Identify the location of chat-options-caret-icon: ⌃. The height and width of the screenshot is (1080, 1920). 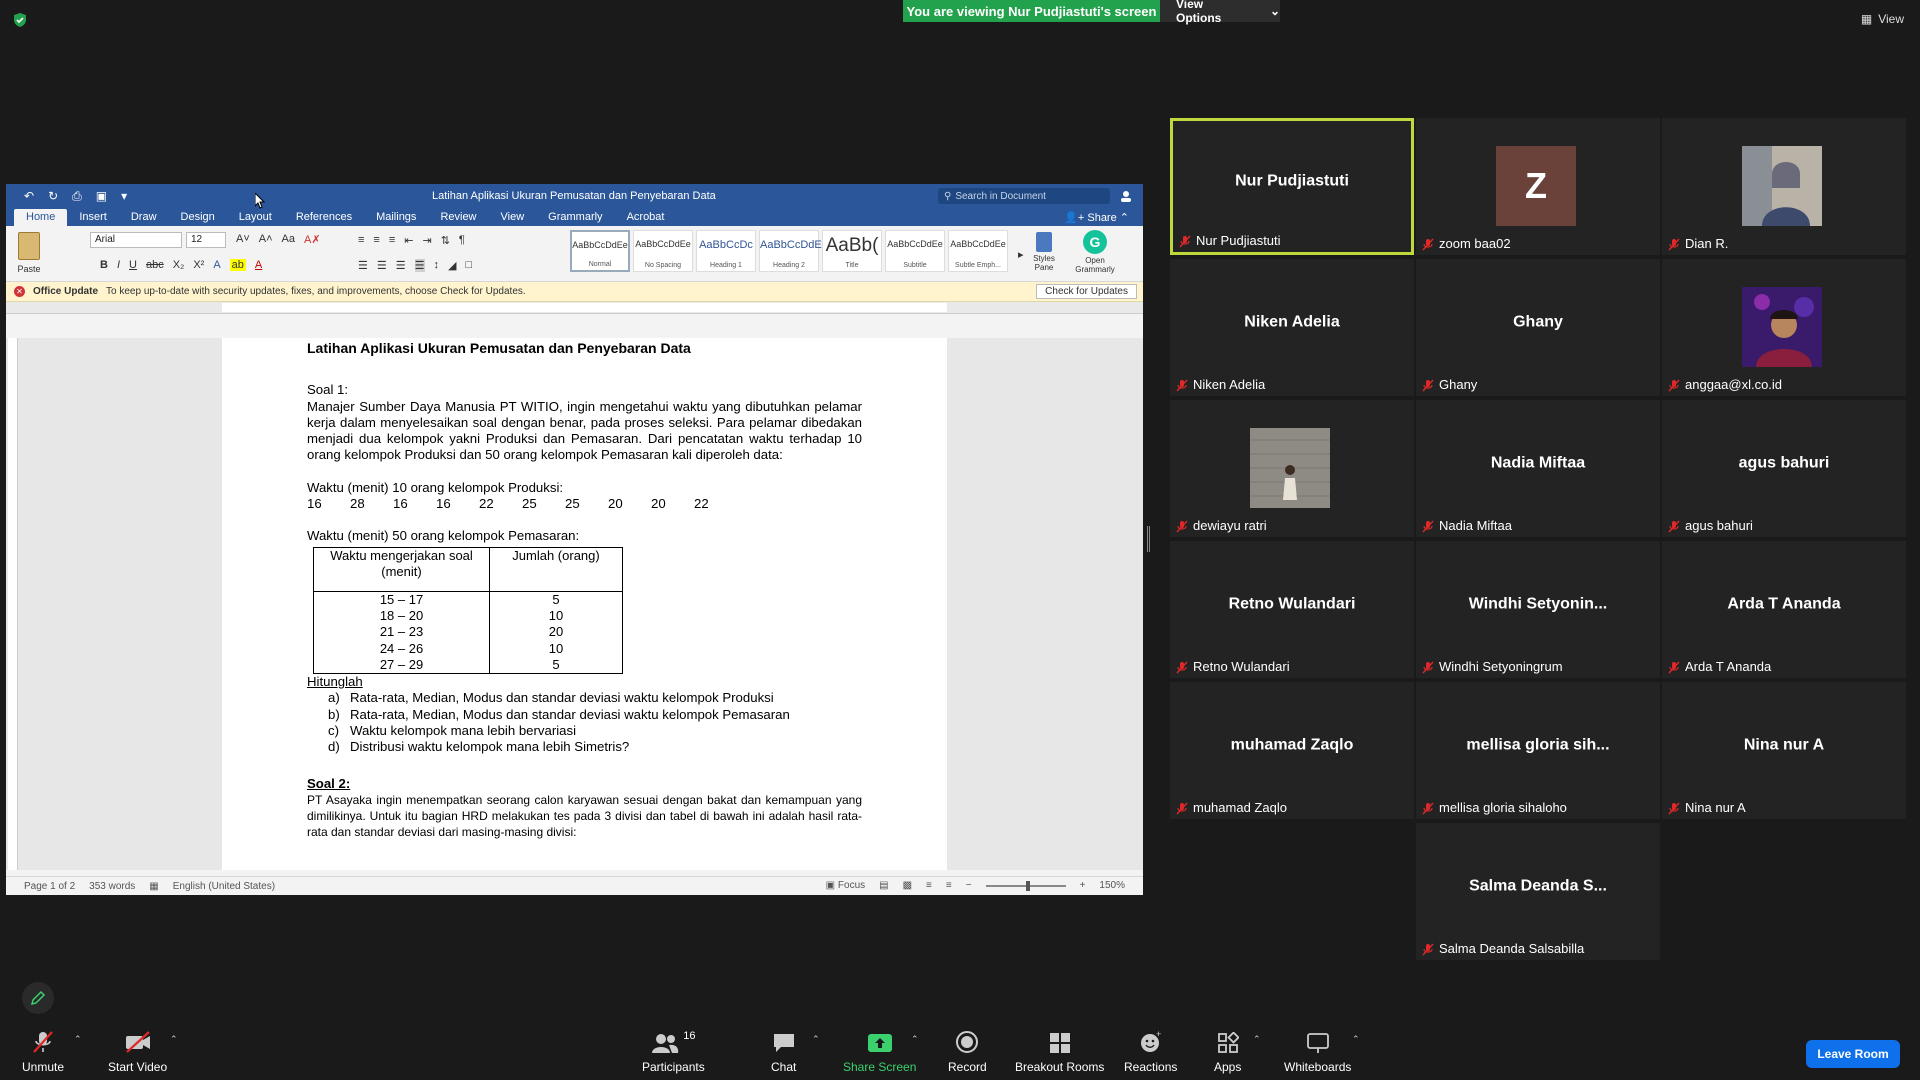
(816, 1039).